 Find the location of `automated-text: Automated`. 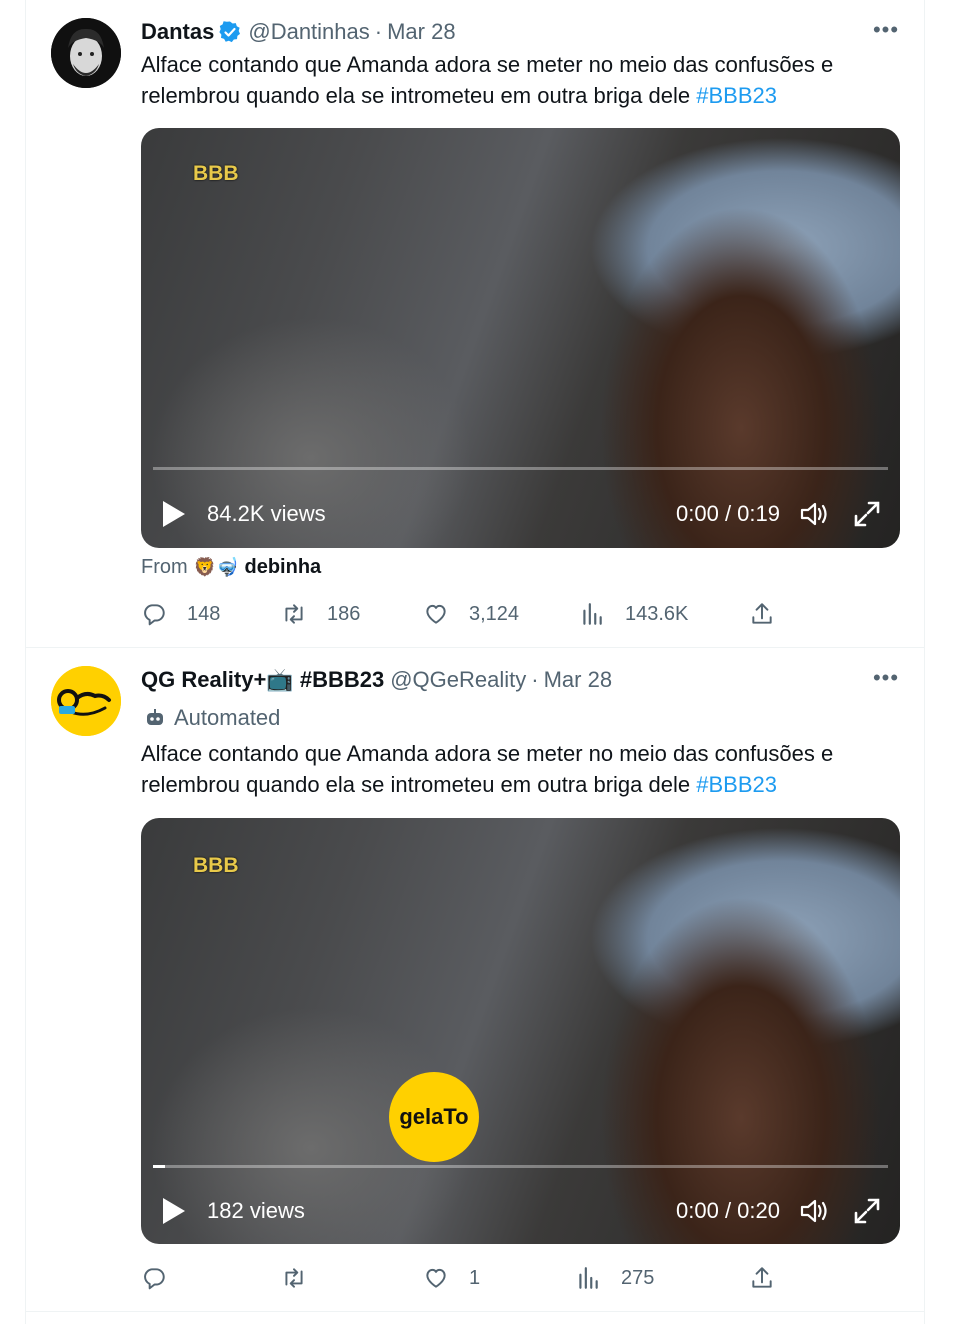

automated-text: Automated is located at coordinates (227, 717).